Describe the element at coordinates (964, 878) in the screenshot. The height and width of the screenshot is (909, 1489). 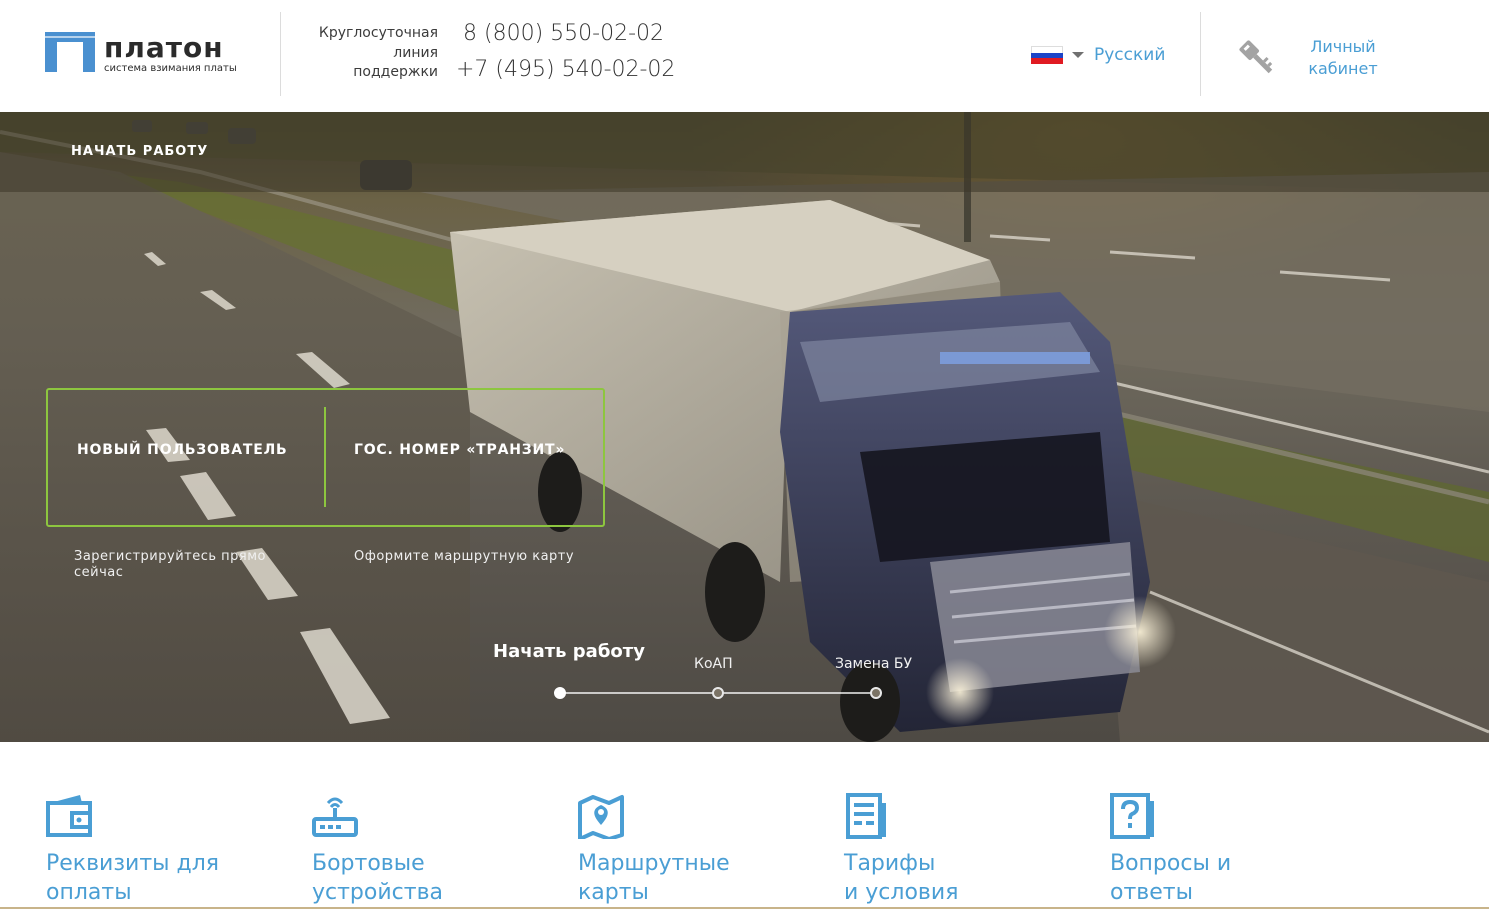
I see `nav-label: Тарифы и условия` at that location.